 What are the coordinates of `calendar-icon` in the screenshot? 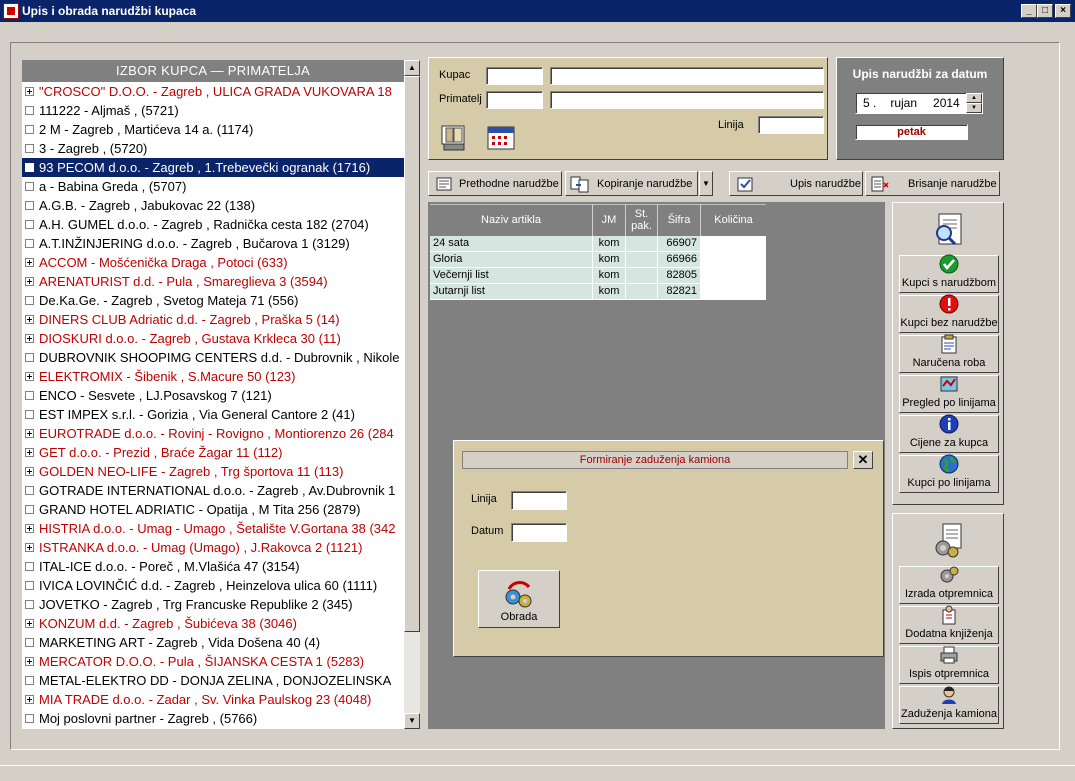 It's located at (502, 138).